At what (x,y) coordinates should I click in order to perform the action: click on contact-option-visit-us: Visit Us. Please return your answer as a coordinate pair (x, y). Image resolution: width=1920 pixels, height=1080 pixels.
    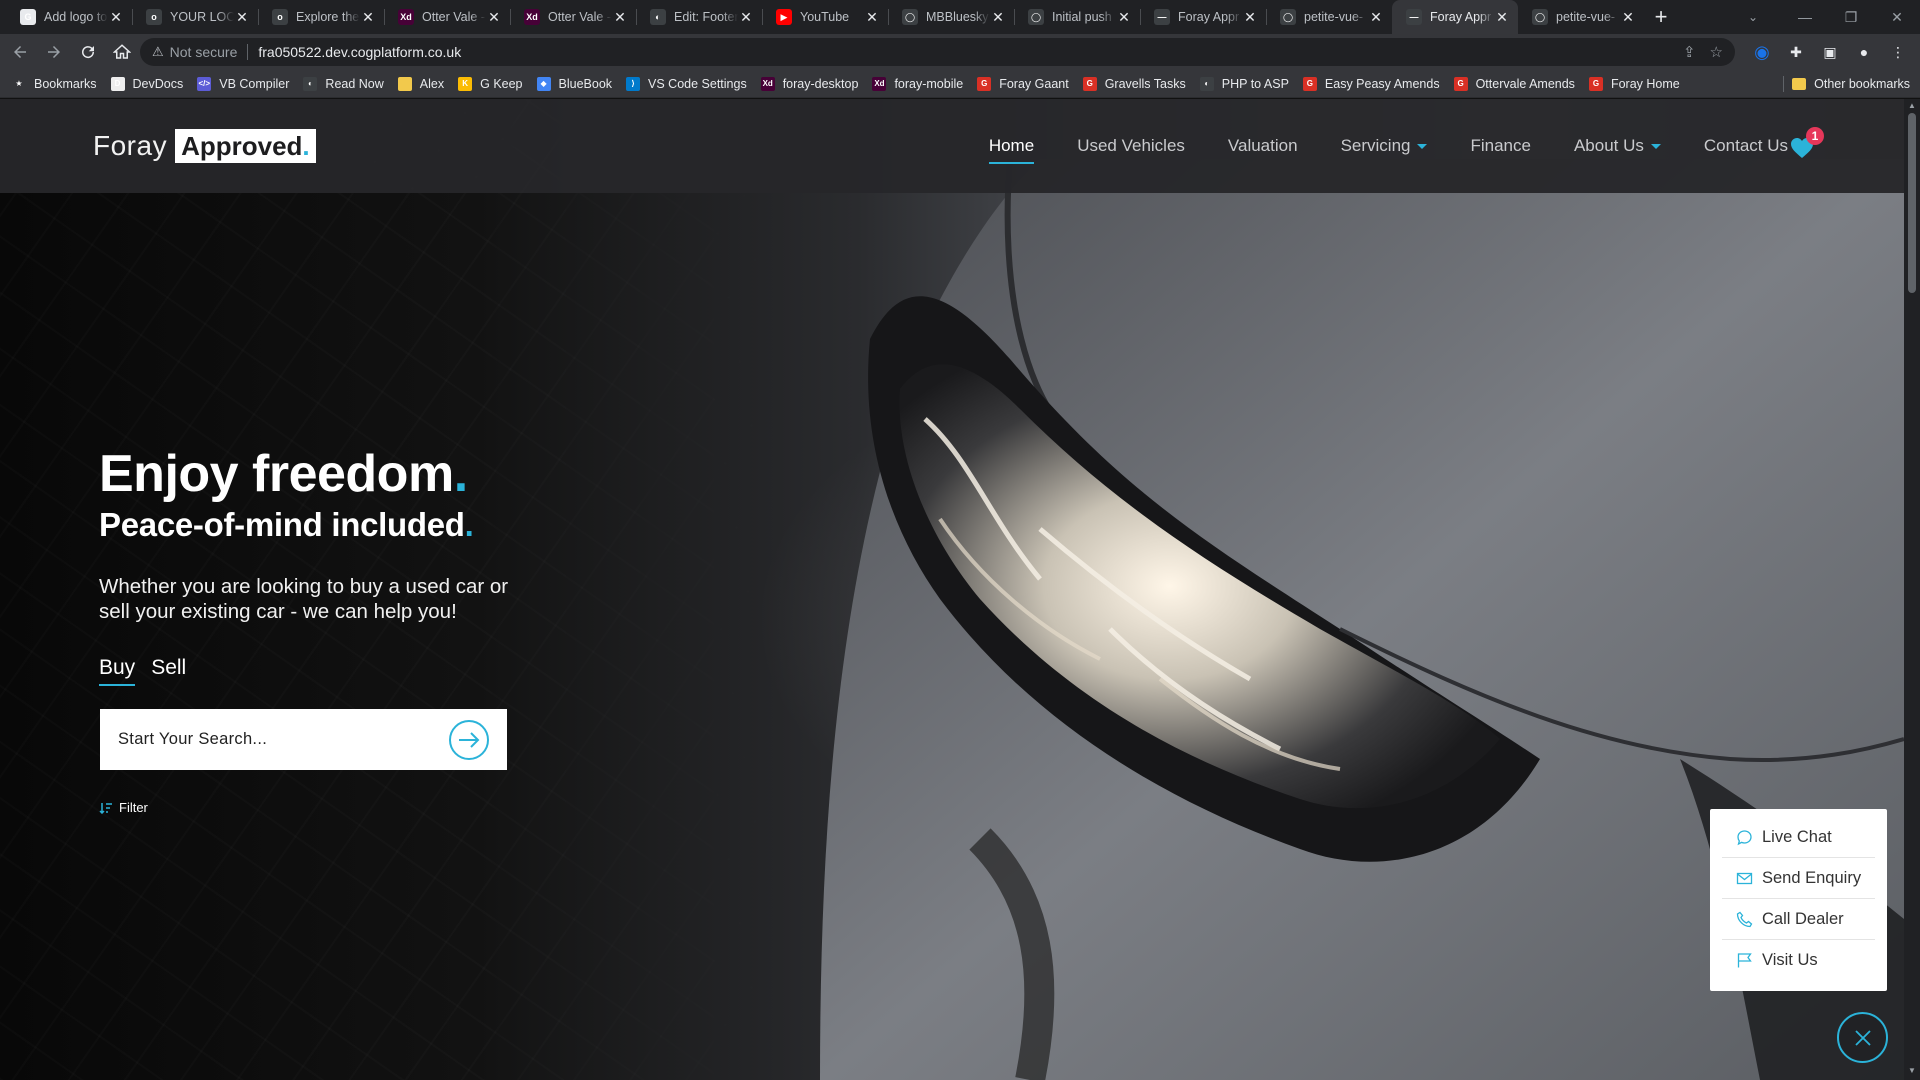
    Looking at the image, I should click on (1798, 960).